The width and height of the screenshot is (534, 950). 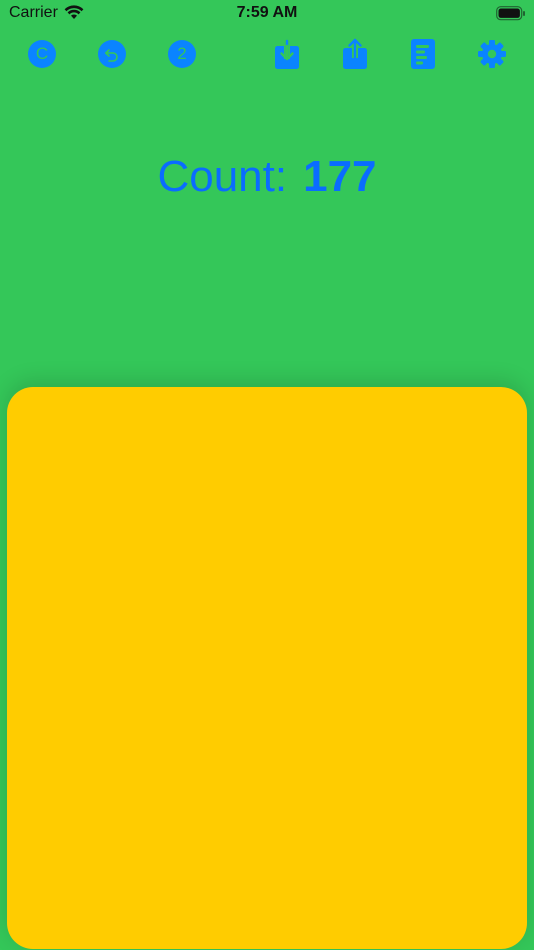 I want to click on settings-button, so click(x=492, y=54).